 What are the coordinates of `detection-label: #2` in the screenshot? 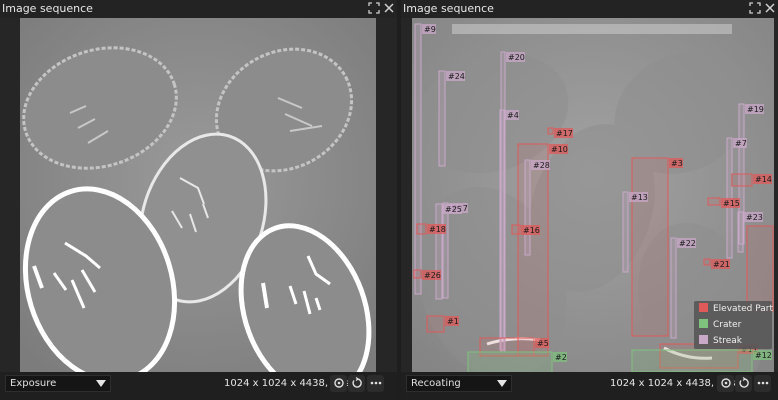 It's located at (561, 357).